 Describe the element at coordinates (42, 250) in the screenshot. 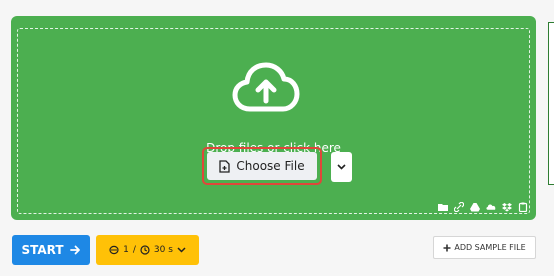

I see `start-label: START` at that location.